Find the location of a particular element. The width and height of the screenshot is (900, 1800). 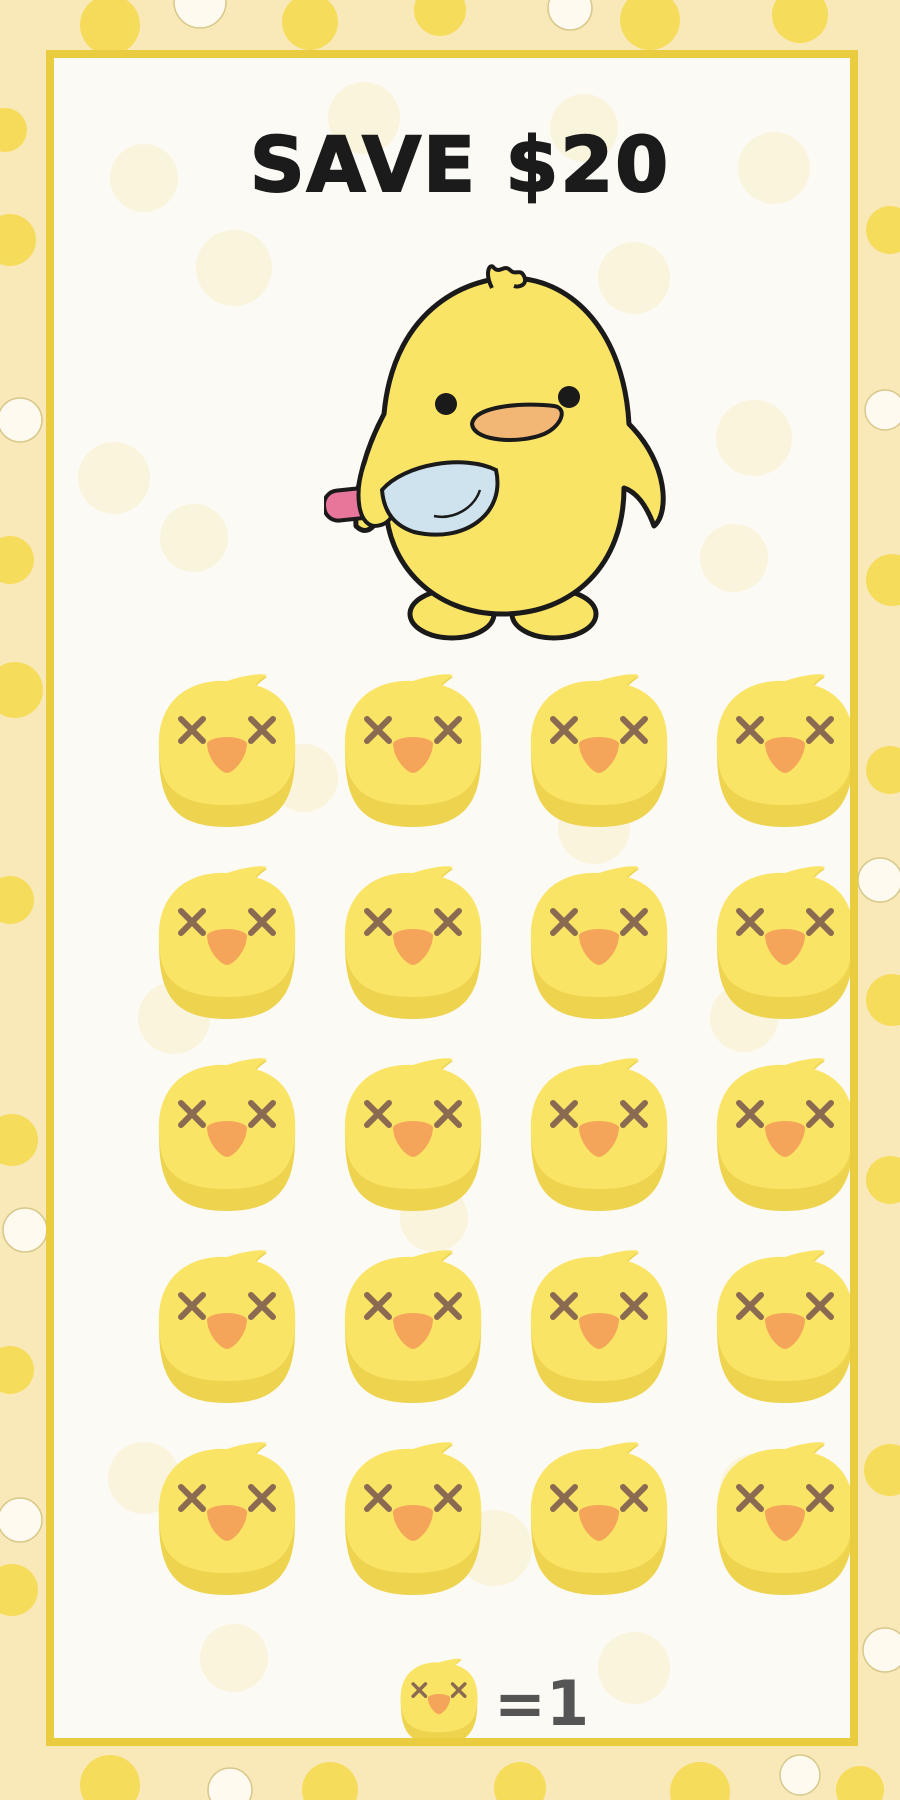

page-title: SAVE $20 is located at coordinates (460, 164).